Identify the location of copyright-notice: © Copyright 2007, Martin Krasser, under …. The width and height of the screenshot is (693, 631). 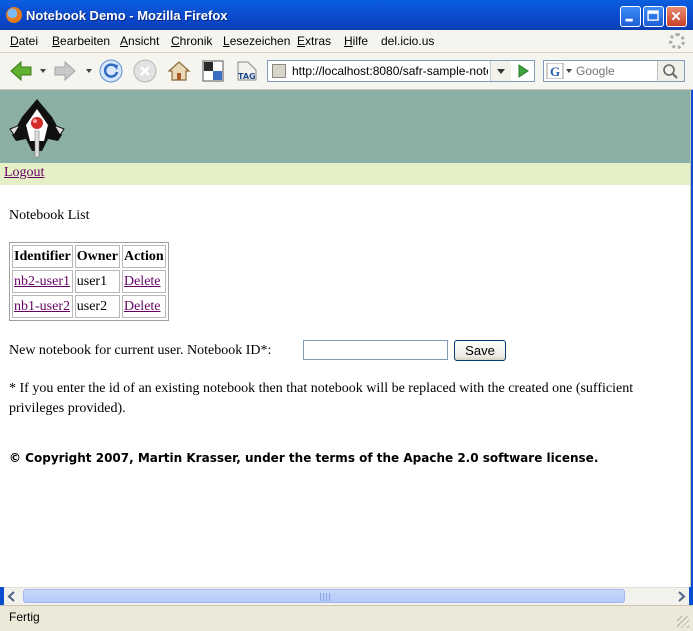
(304, 458).